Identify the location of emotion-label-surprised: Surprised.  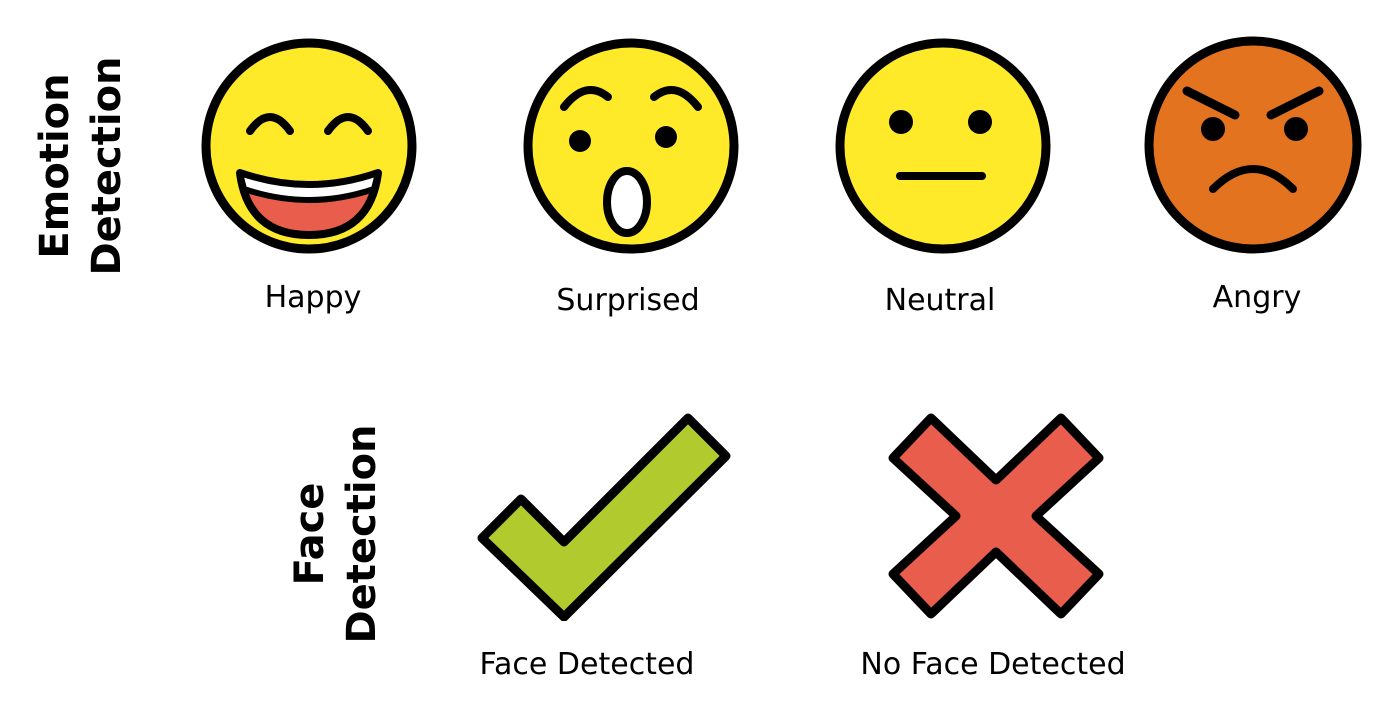
(628, 300).